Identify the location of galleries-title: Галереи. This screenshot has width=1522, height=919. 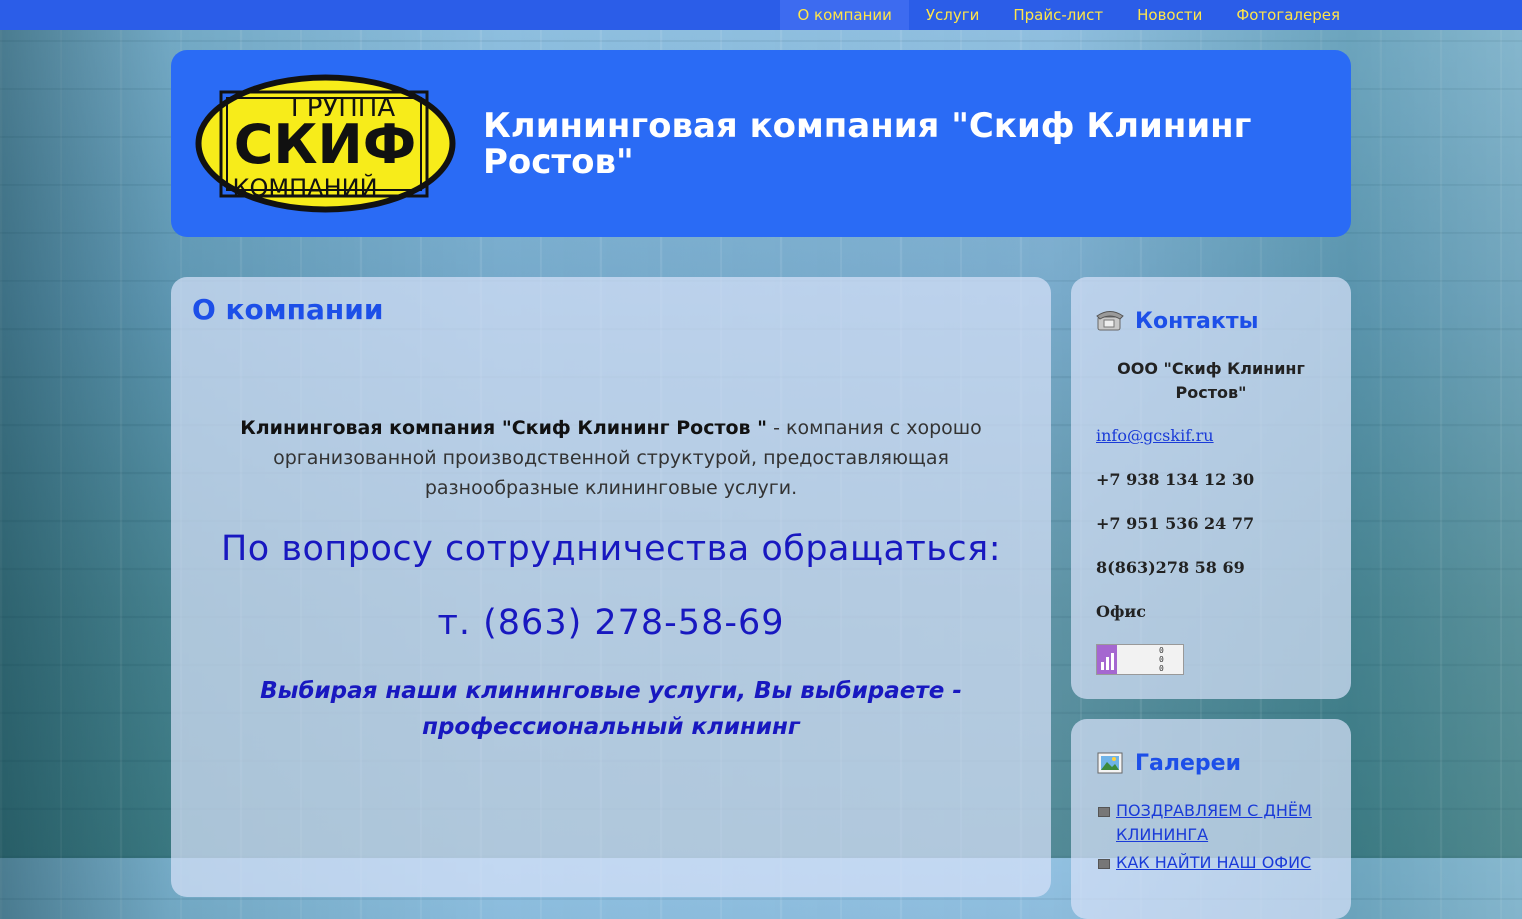
(1188, 763).